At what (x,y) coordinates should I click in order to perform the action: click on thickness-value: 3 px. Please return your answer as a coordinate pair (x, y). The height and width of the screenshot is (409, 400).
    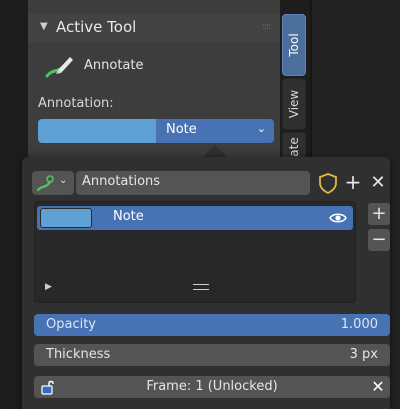
    Looking at the image, I should click on (363, 354).